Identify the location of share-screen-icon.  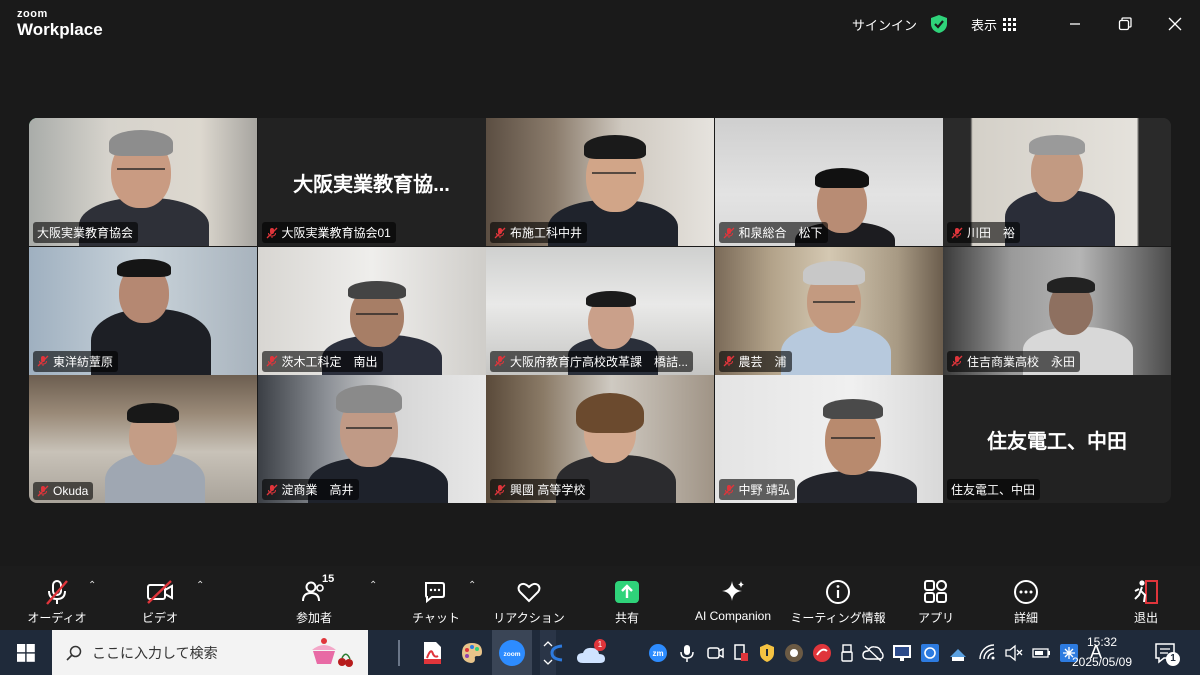
(627, 592).